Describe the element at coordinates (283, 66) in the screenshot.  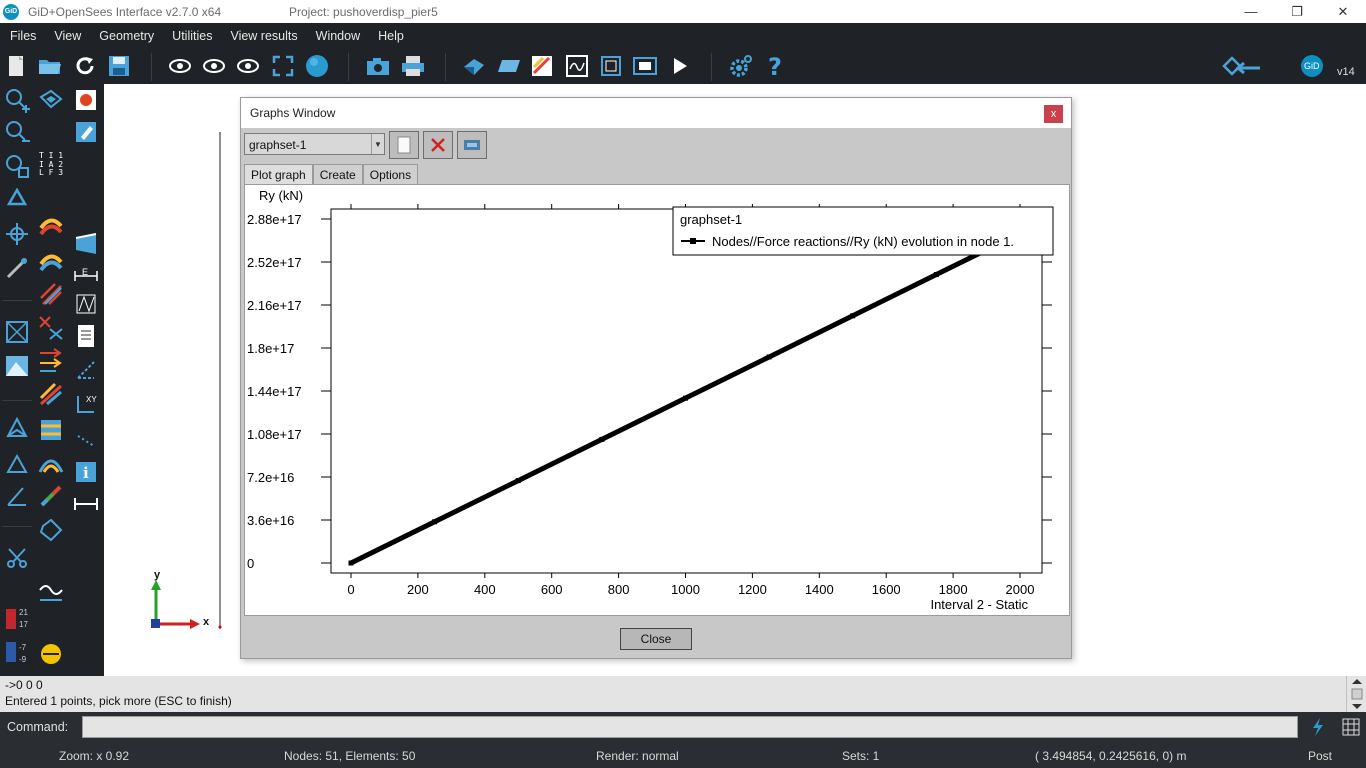
I see `zoom-frame-icon` at that location.